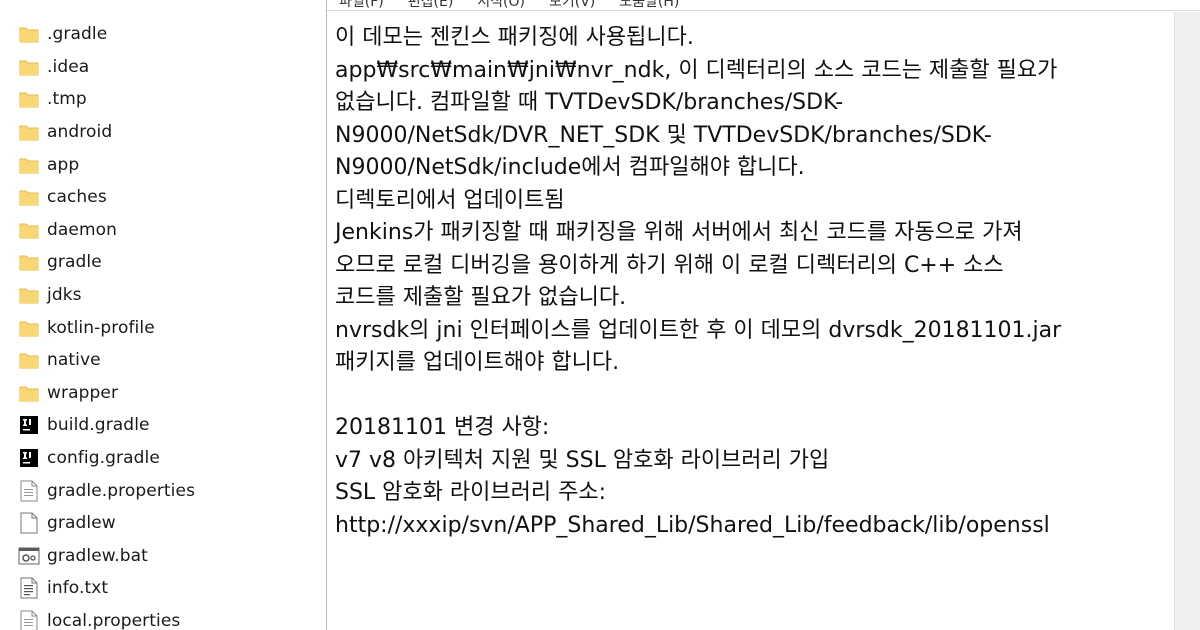 The image size is (1200, 630). I want to click on file-name-label: gradlew.bat, so click(97, 555).